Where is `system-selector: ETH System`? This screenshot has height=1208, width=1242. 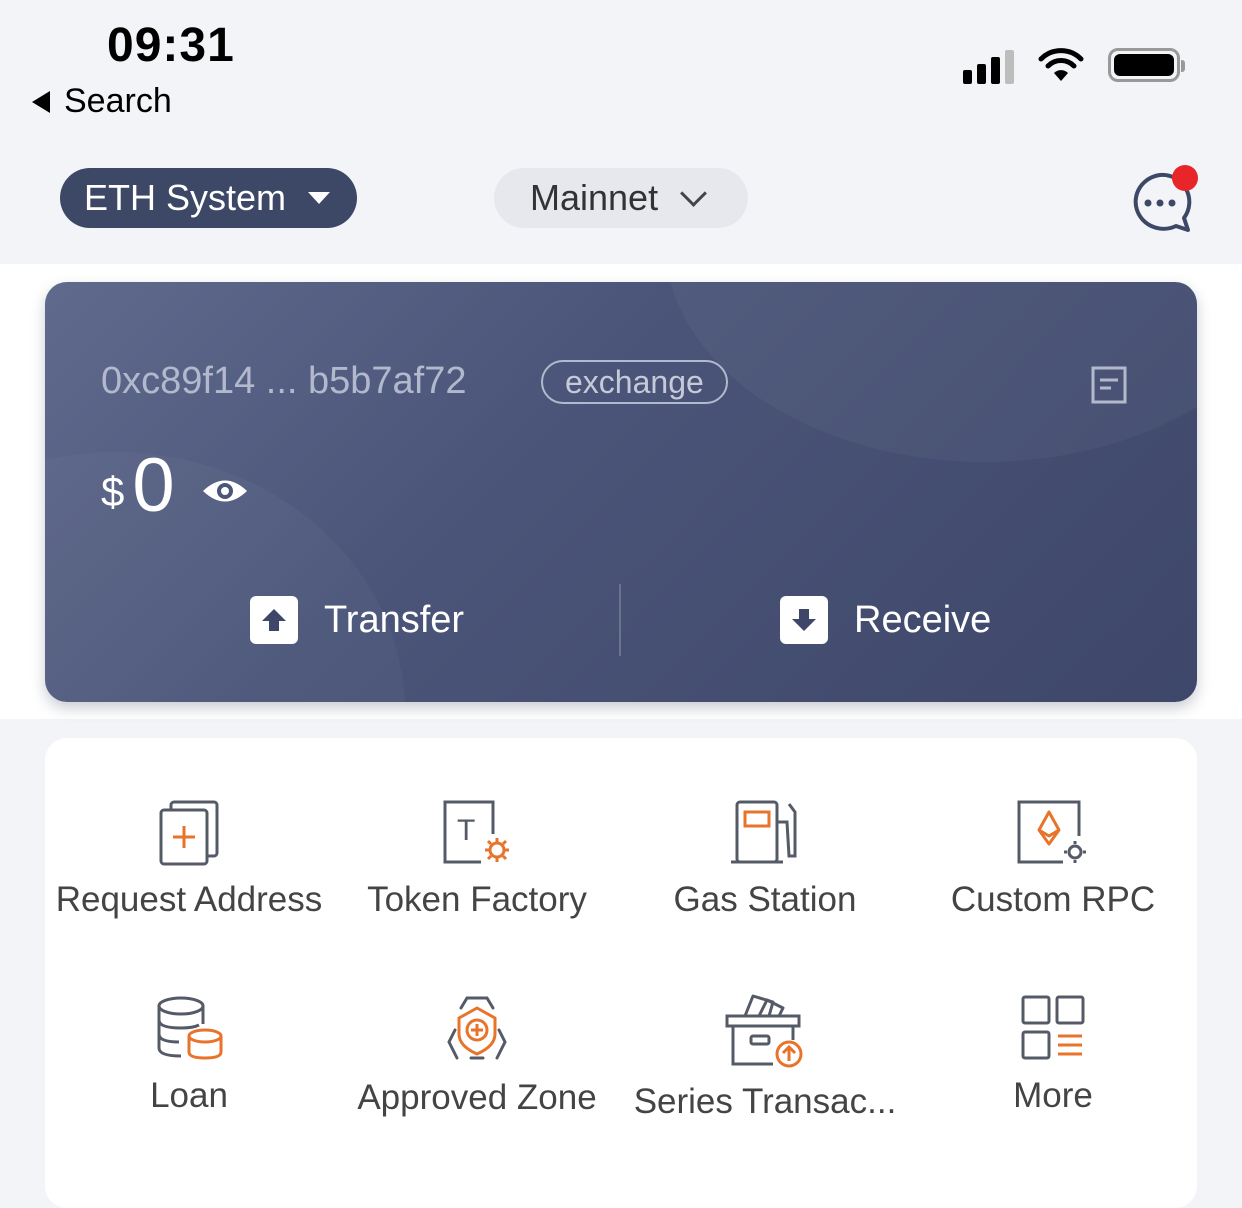
system-selector: ETH System is located at coordinates (208, 198).